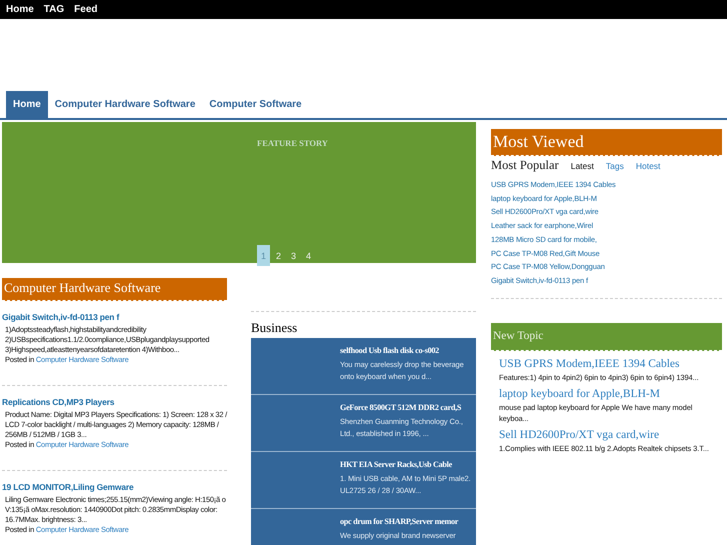  What do you see at coordinates (27, 104) in the screenshot?
I see `nav-tab: Home` at bounding box center [27, 104].